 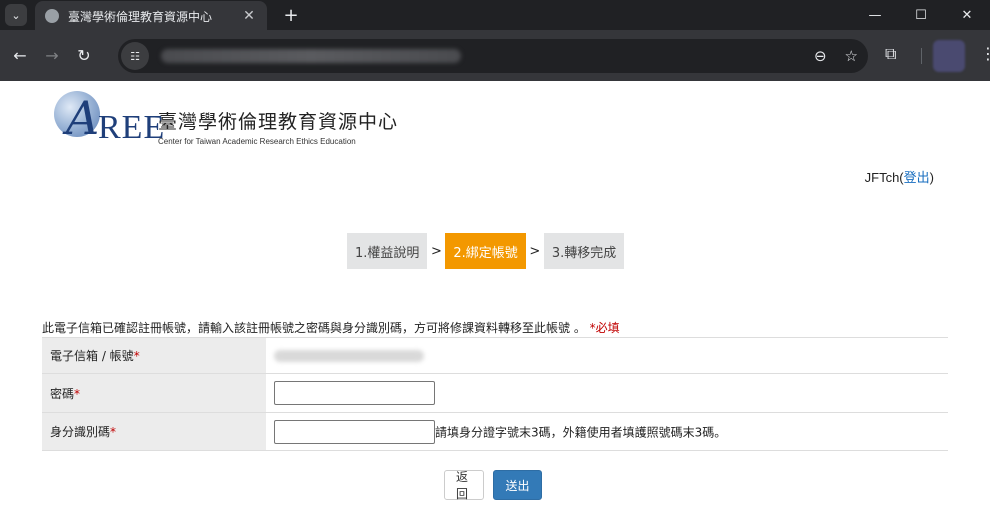 What do you see at coordinates (140, 16) in the screenshot?
I see `tab-title: 臺灣學術倫理教育資源中心` at bounding box center [140, 16].